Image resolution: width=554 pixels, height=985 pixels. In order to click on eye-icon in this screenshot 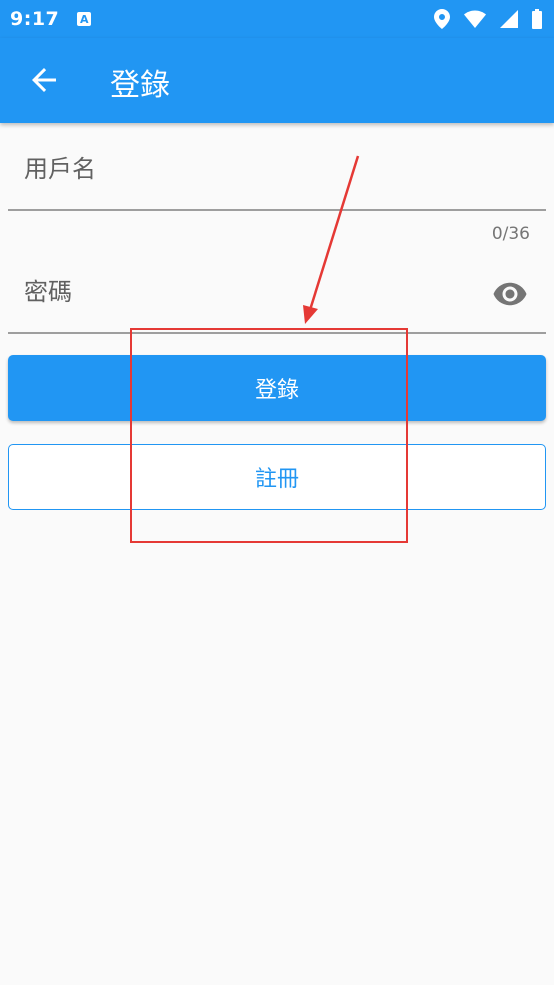, I will do `click(510, 294)`.